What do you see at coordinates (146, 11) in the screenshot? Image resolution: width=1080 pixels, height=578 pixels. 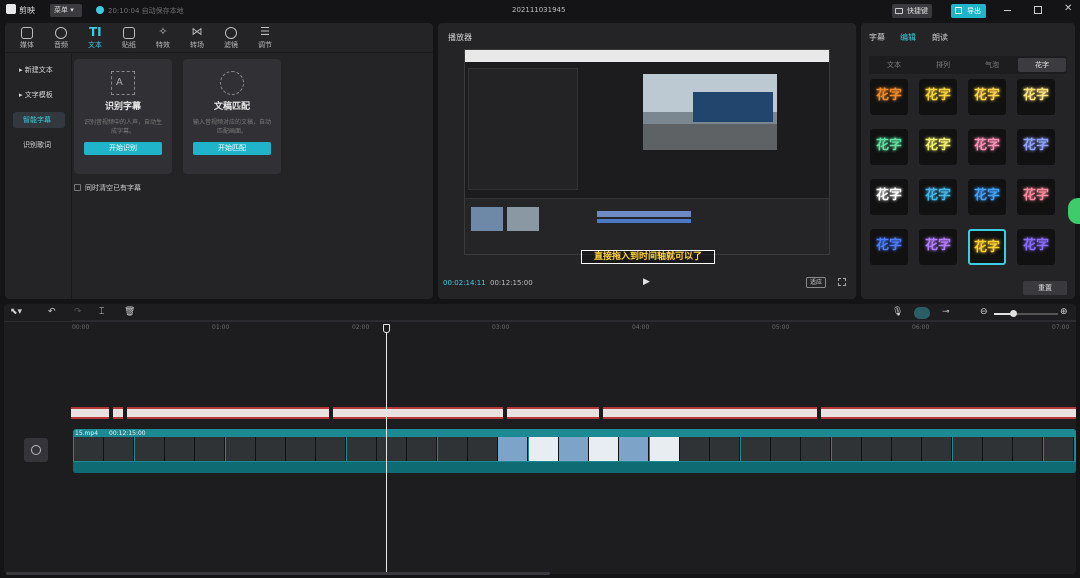 I see `autosave-status: 20:10:04 自动保存本地` at bounding box center [146, 11].